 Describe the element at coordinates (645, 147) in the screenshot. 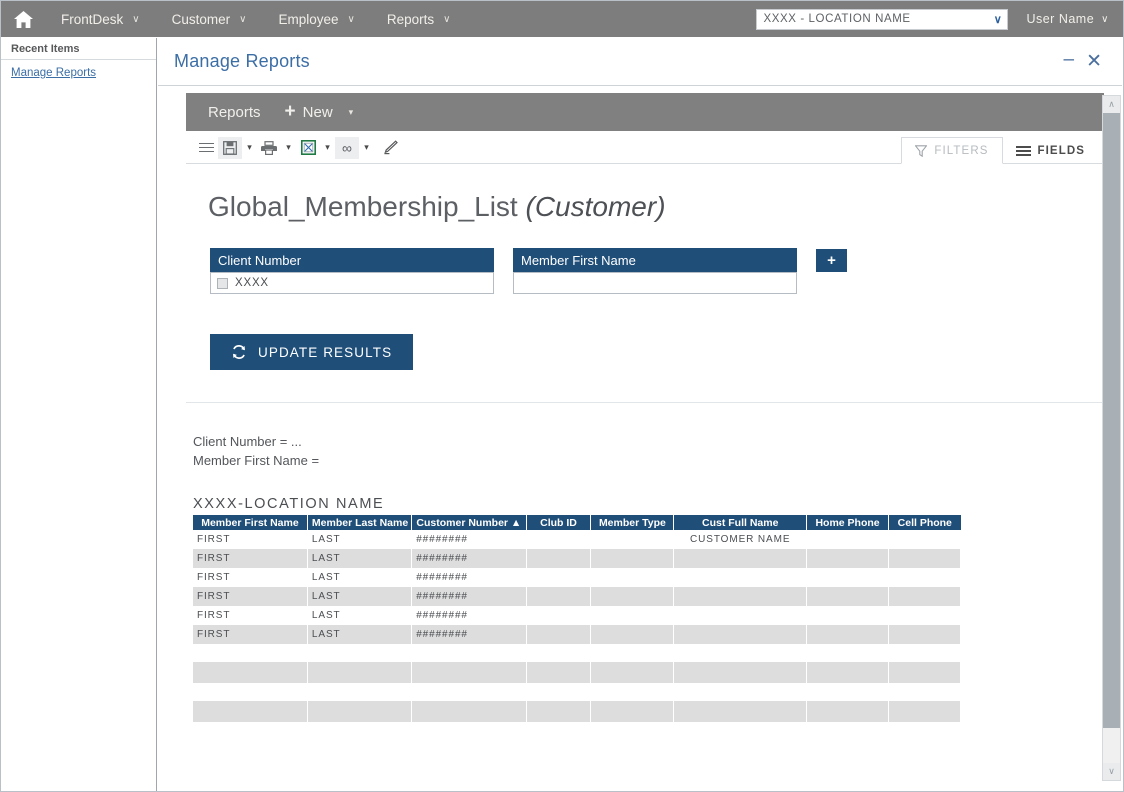

I see `report-icon-toolbar: ▾ ▾ ▾ ∞ ▾ FILTERS FIELDS` at that location.